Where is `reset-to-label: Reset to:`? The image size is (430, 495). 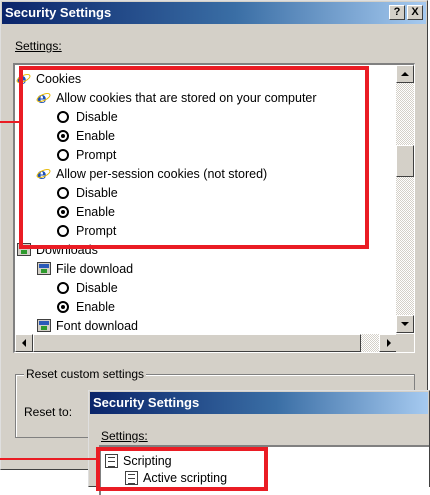 reset-to-label: Reset to: is located at coordinates (48, 412).